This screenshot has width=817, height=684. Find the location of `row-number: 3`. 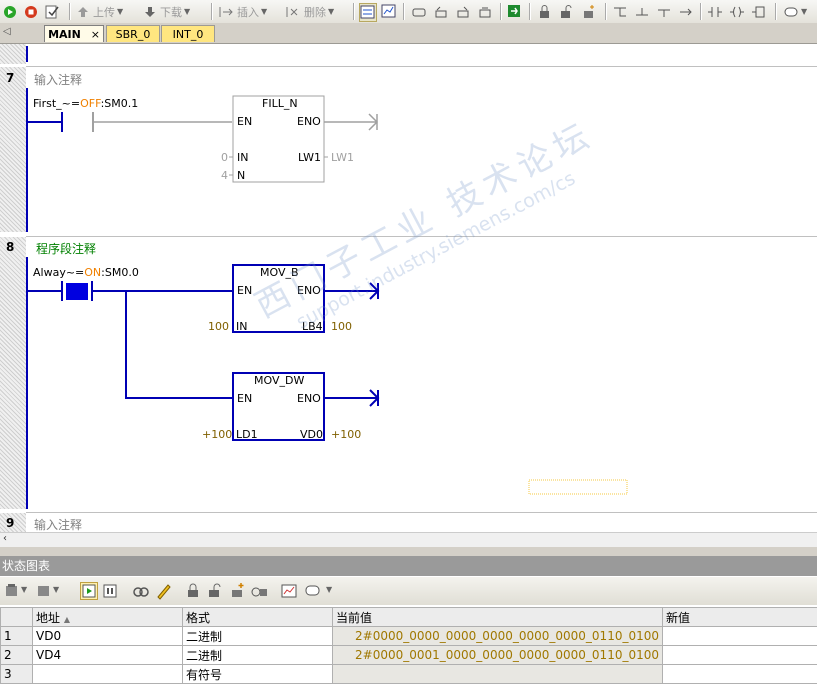

row-number: 3 is located at coordinates (16, 674).